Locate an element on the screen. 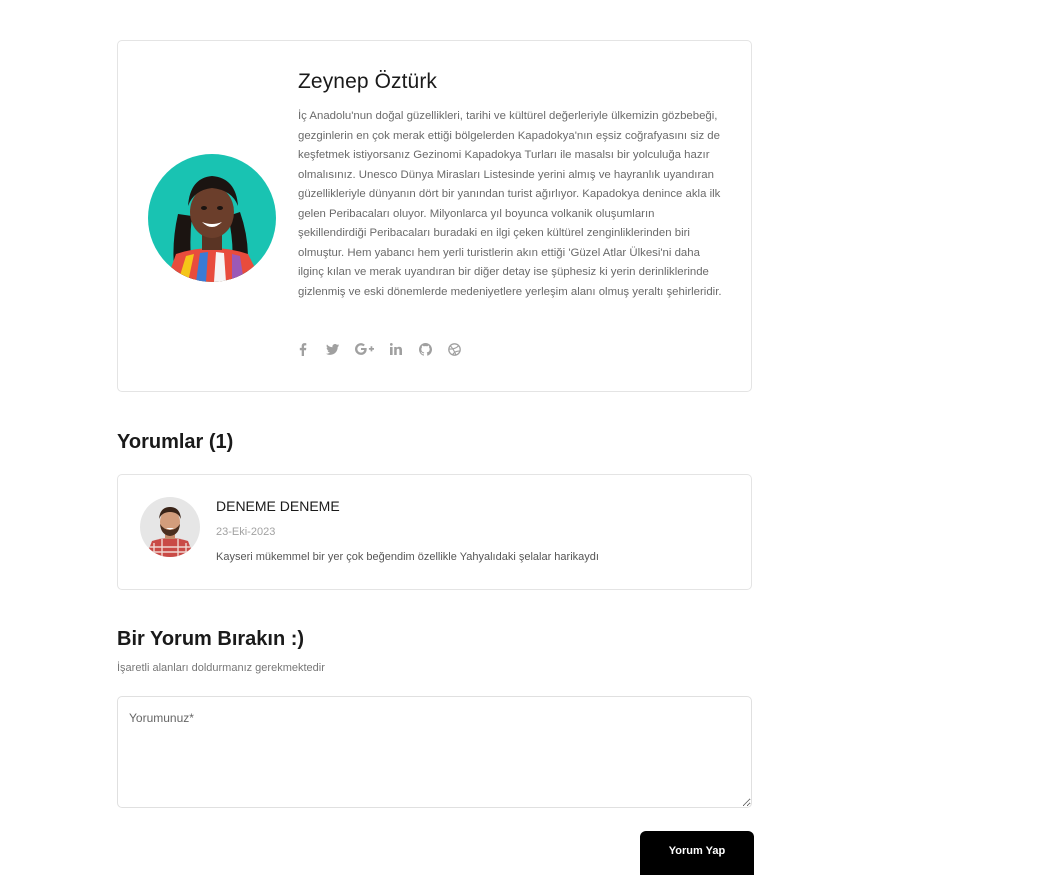  submit-comment-button: Yorum Yap is located at coordinates (697, 853).